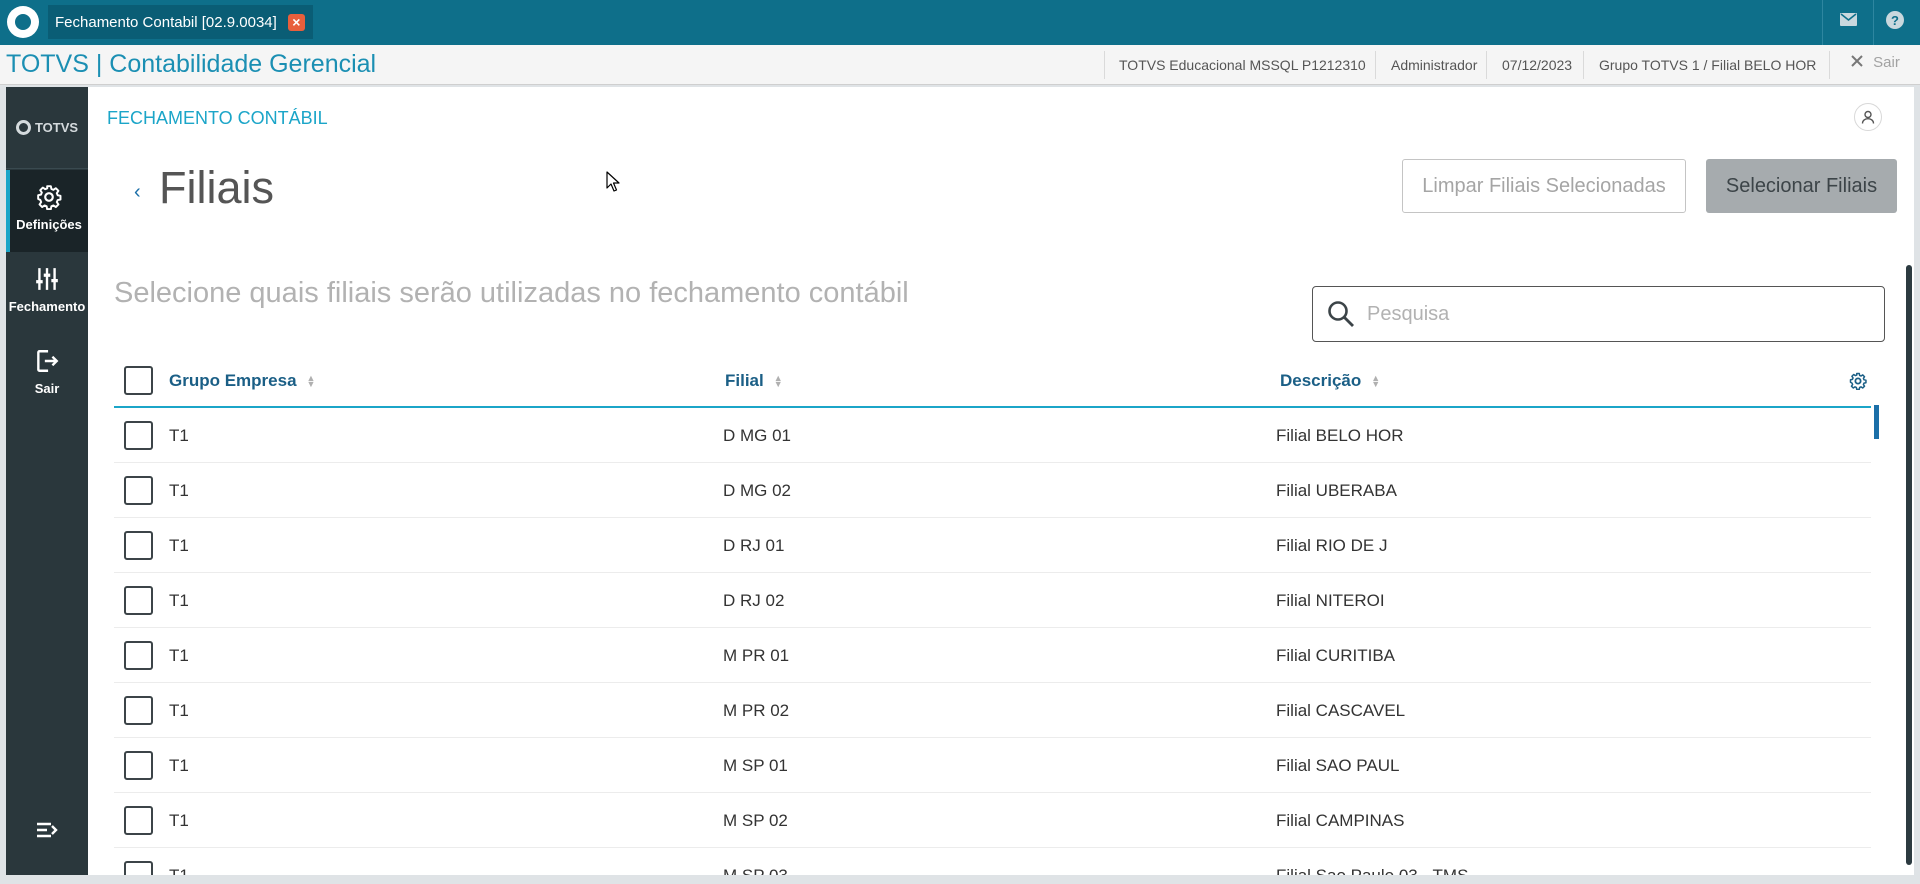 The height and width of the screenshot is (884, 1920). What do you see at coordinates (49, 224) in the screenshot?
I see `sidebar-item-label: Definições` at bounding box center [49, 224].